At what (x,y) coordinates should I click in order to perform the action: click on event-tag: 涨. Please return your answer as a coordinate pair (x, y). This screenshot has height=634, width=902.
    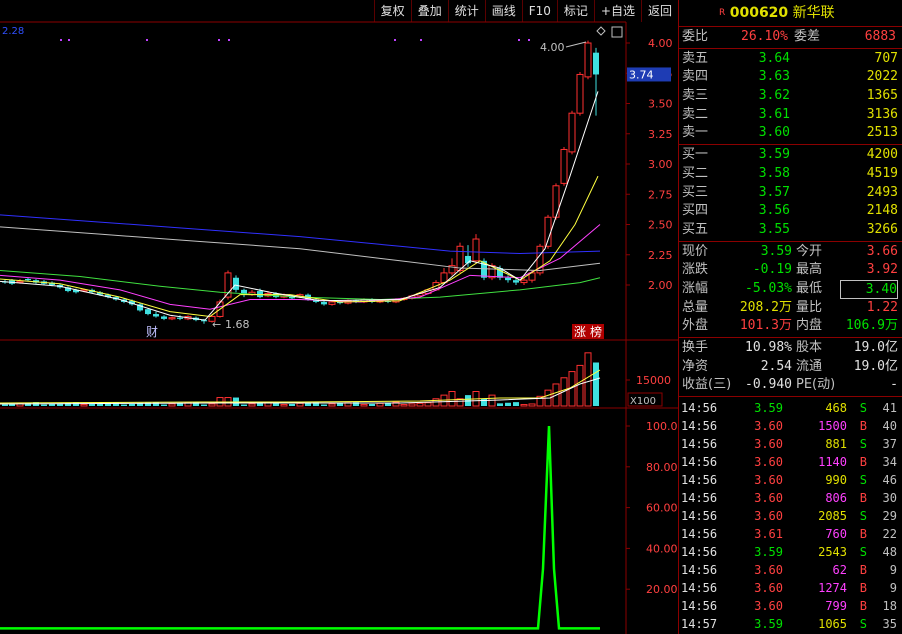
    Looking at the image, I should click on (580, 331).